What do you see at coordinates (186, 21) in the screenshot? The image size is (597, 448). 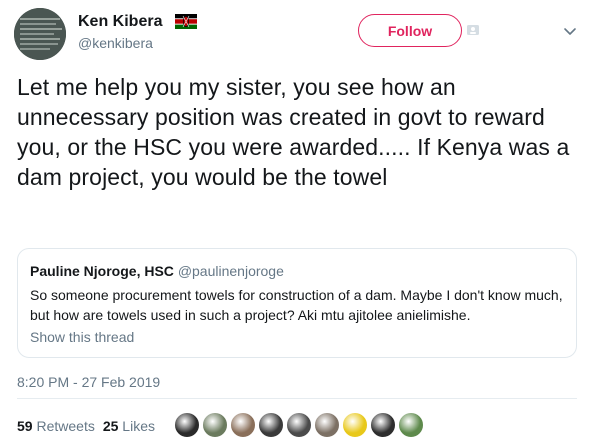 I see `kenya-flag-icon` at bounding box center [186, 21].